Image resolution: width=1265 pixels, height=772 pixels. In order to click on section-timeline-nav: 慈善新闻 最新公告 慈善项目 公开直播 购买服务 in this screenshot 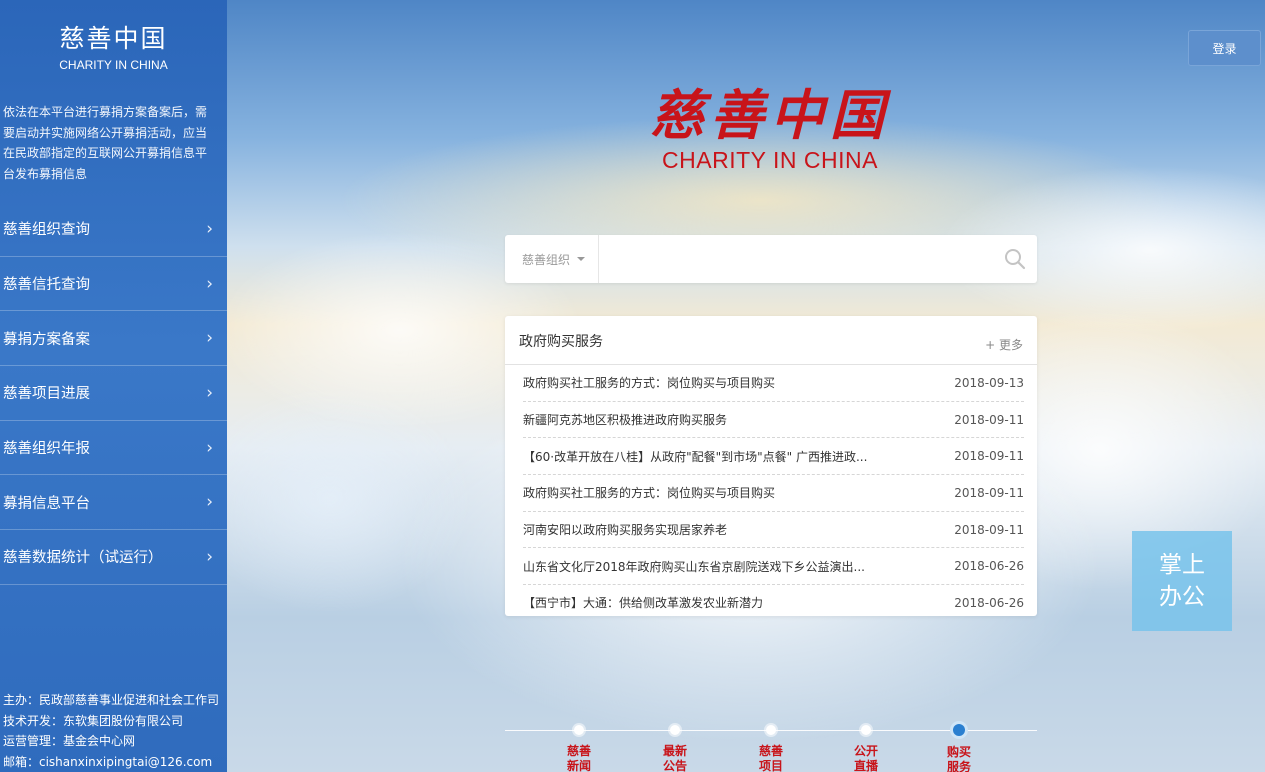, I will do `click(771, 746)`.